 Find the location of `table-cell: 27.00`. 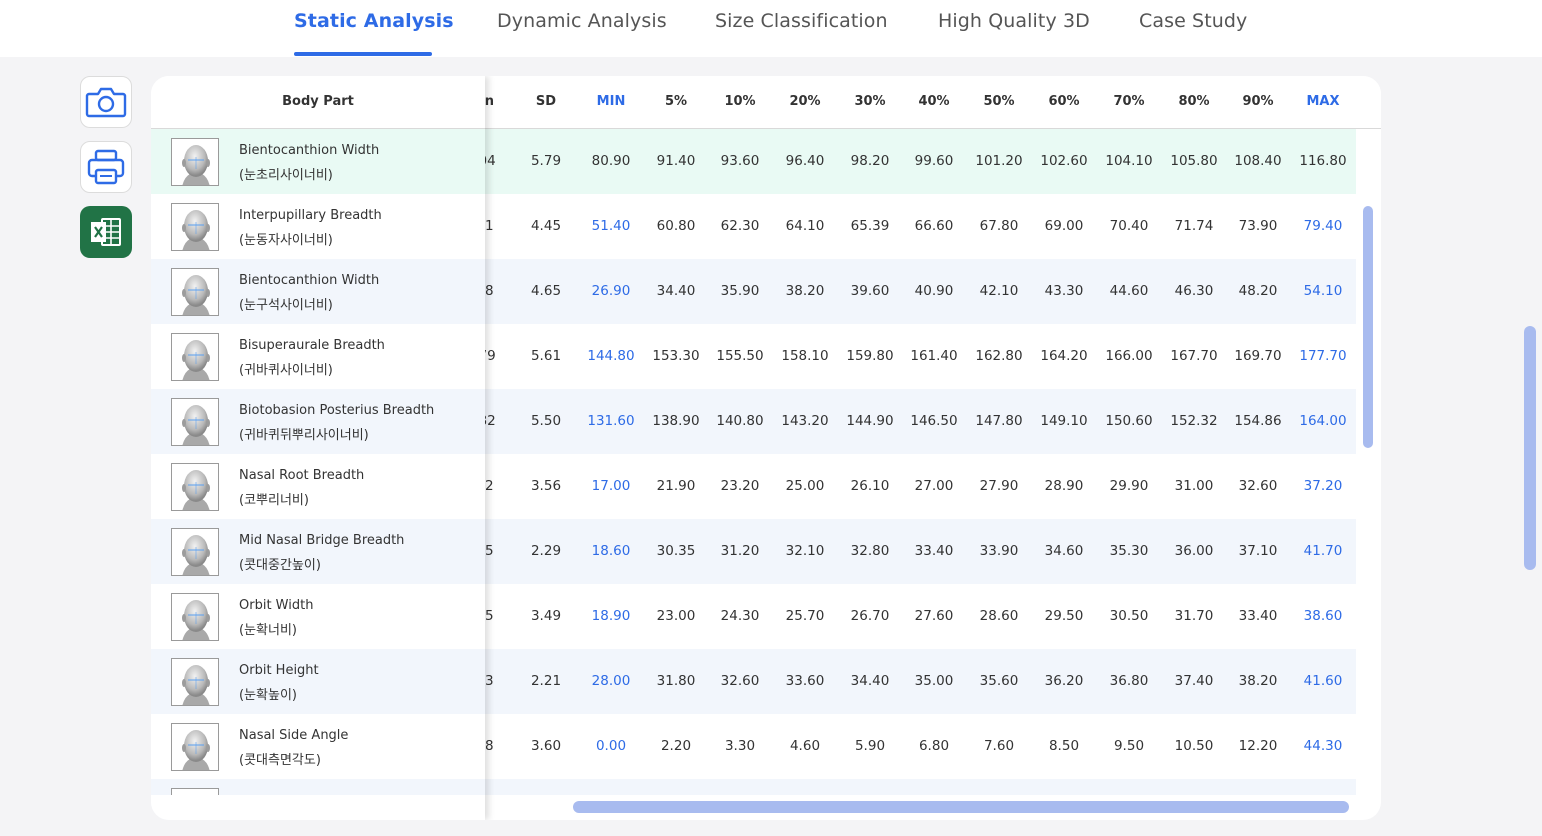

table-cell: 27.00 is located at coordinates (934, 486).